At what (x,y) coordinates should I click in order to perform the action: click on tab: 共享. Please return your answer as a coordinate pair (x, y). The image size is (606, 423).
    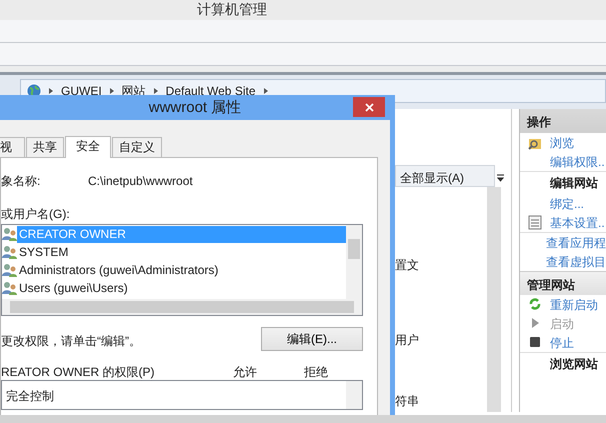
    Looking at the image, I should click on (45, 147).